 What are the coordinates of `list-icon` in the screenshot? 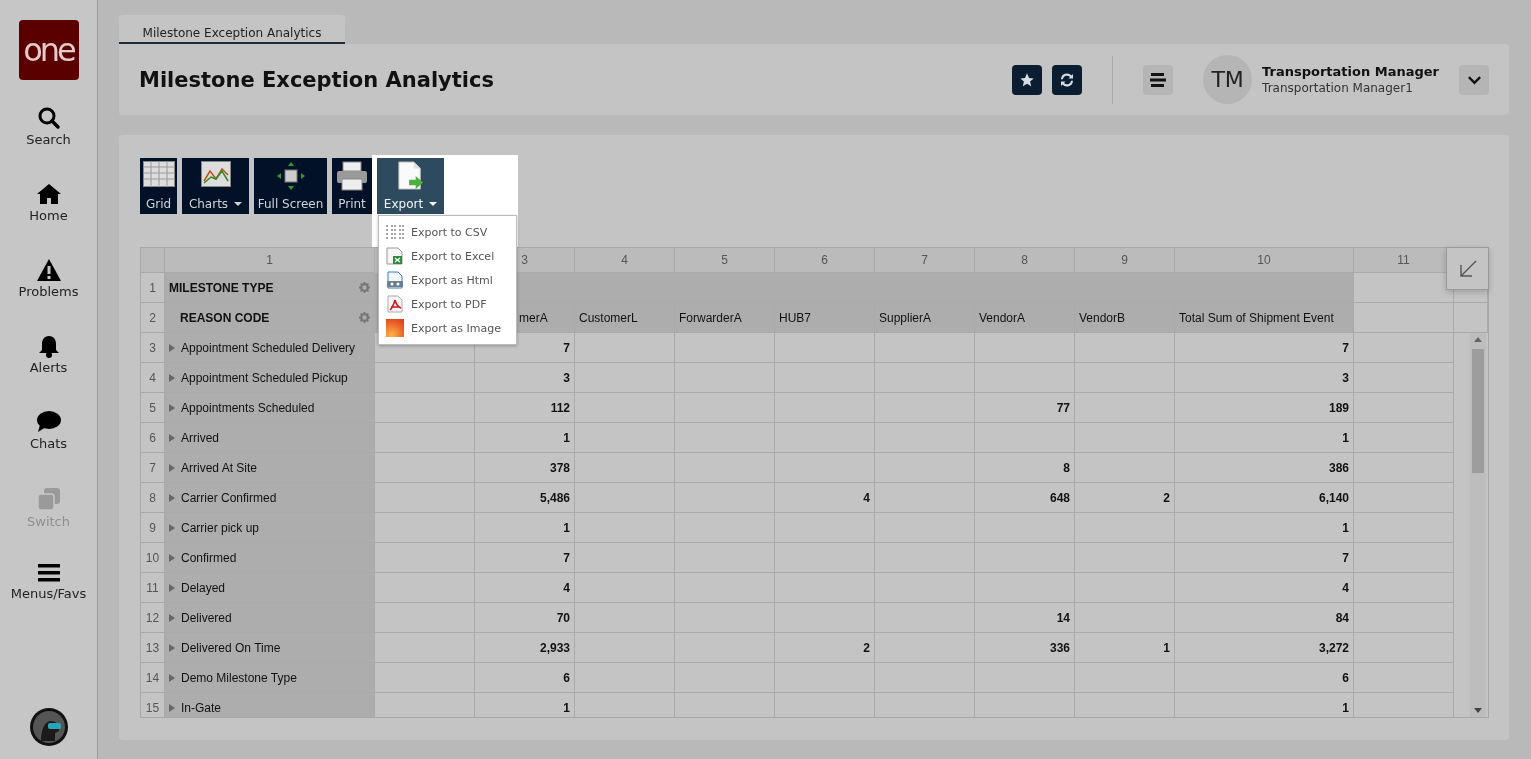 It's located at (395, 232).